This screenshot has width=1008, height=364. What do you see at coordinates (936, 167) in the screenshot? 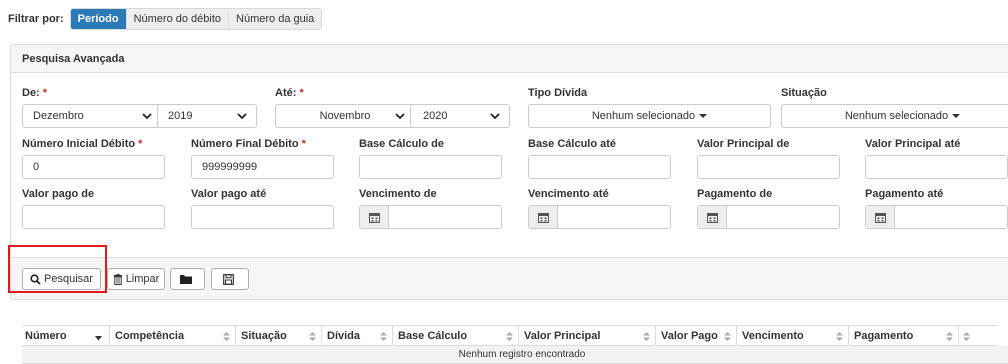
I see `valor-principal-ate-input` at bounding box center [936, 167].